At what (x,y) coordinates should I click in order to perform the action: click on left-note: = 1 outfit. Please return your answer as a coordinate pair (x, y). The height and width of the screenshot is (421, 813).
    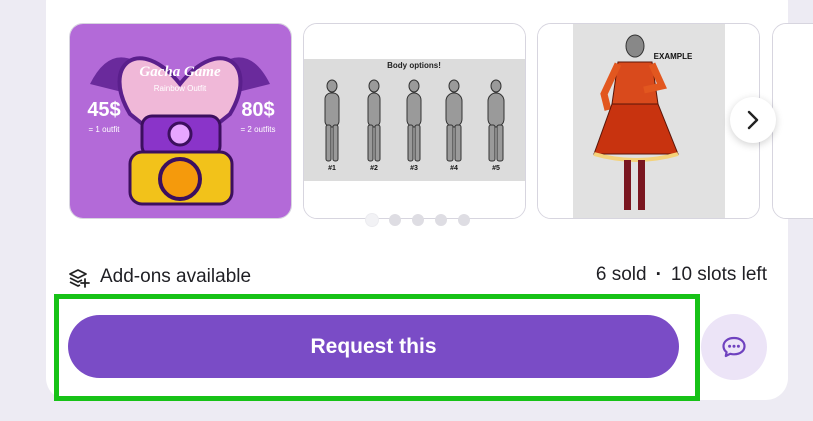
    Looking at the image, I should click on (105, 129).